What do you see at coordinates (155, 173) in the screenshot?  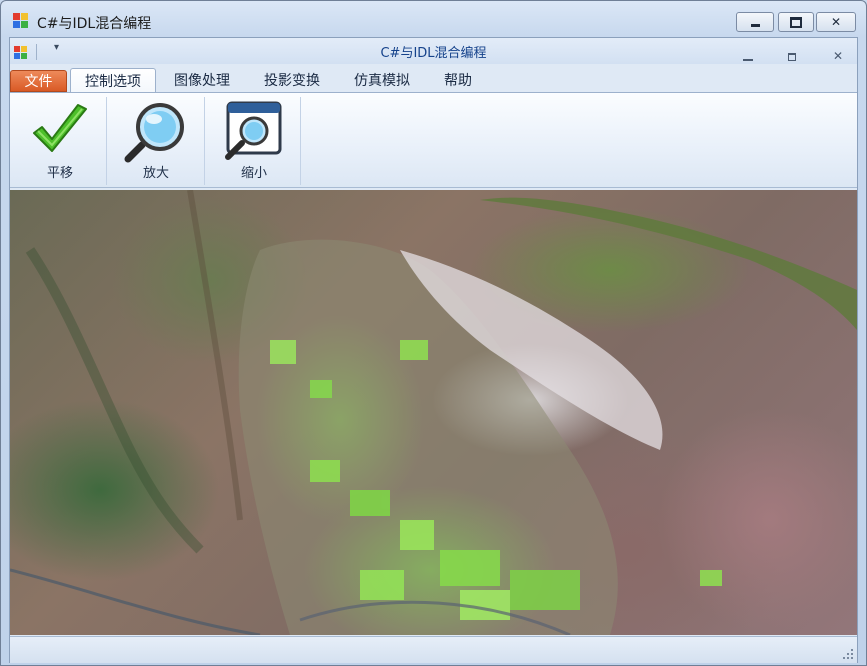 I see `zoom-in-button-label: 放大` at bounding box center [155, 173].